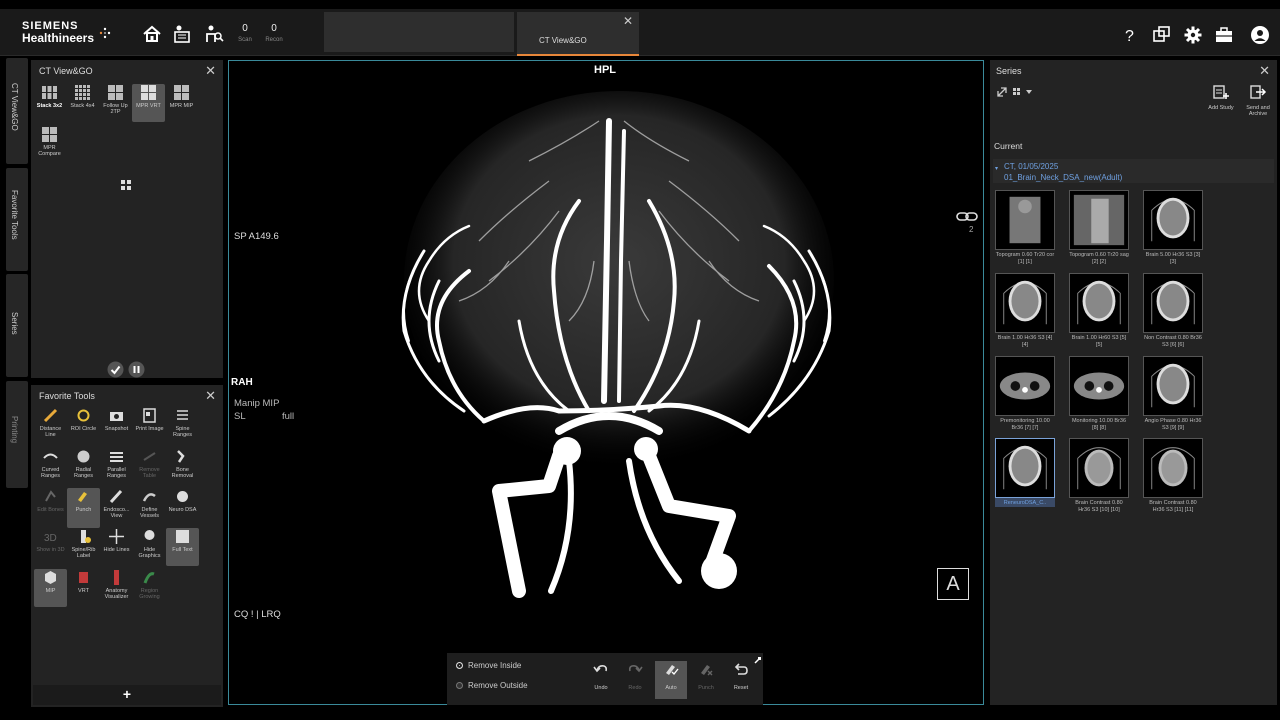 The height and width of the screenshot is (720, 1280). Describe the element at coordinates (967, 217) in the screenshot. I see `link-icon` at that location.